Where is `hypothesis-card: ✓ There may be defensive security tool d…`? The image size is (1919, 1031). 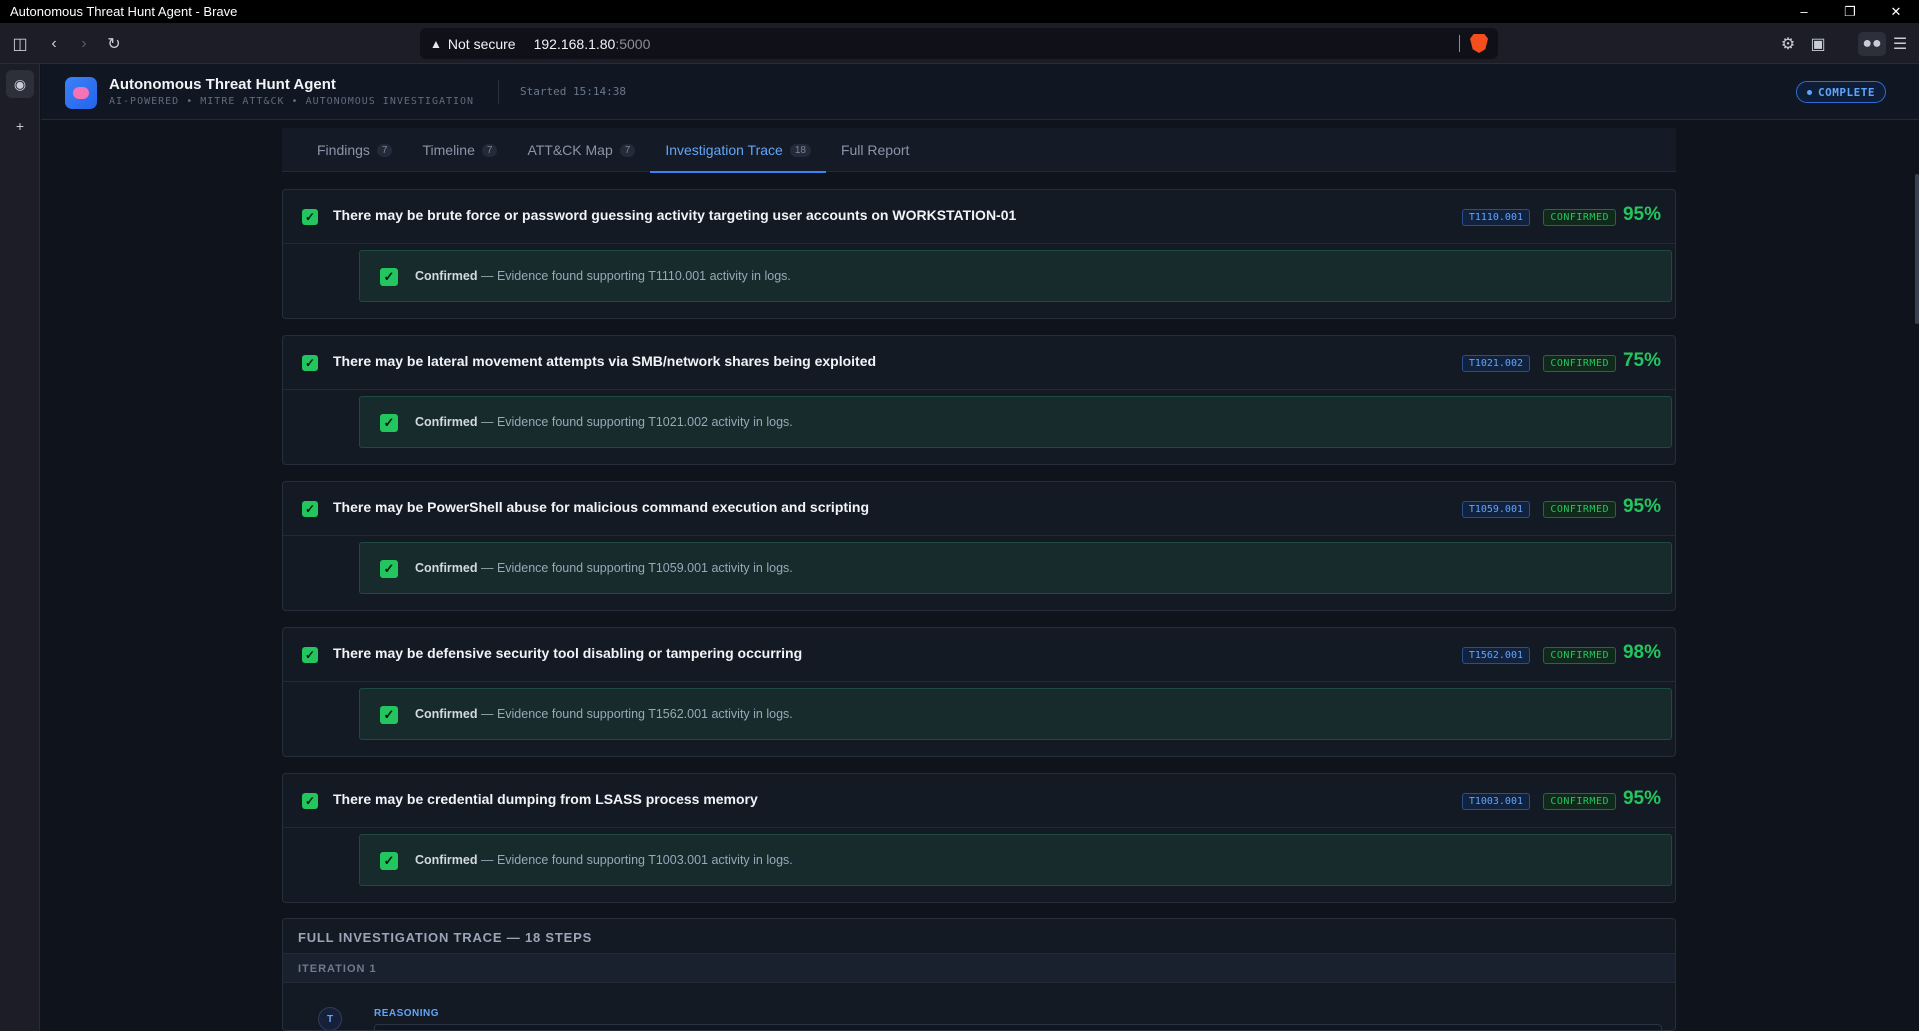 hypothesis-card: ✓ There may be defensive security tool d… is located at coordinates (979, 692).